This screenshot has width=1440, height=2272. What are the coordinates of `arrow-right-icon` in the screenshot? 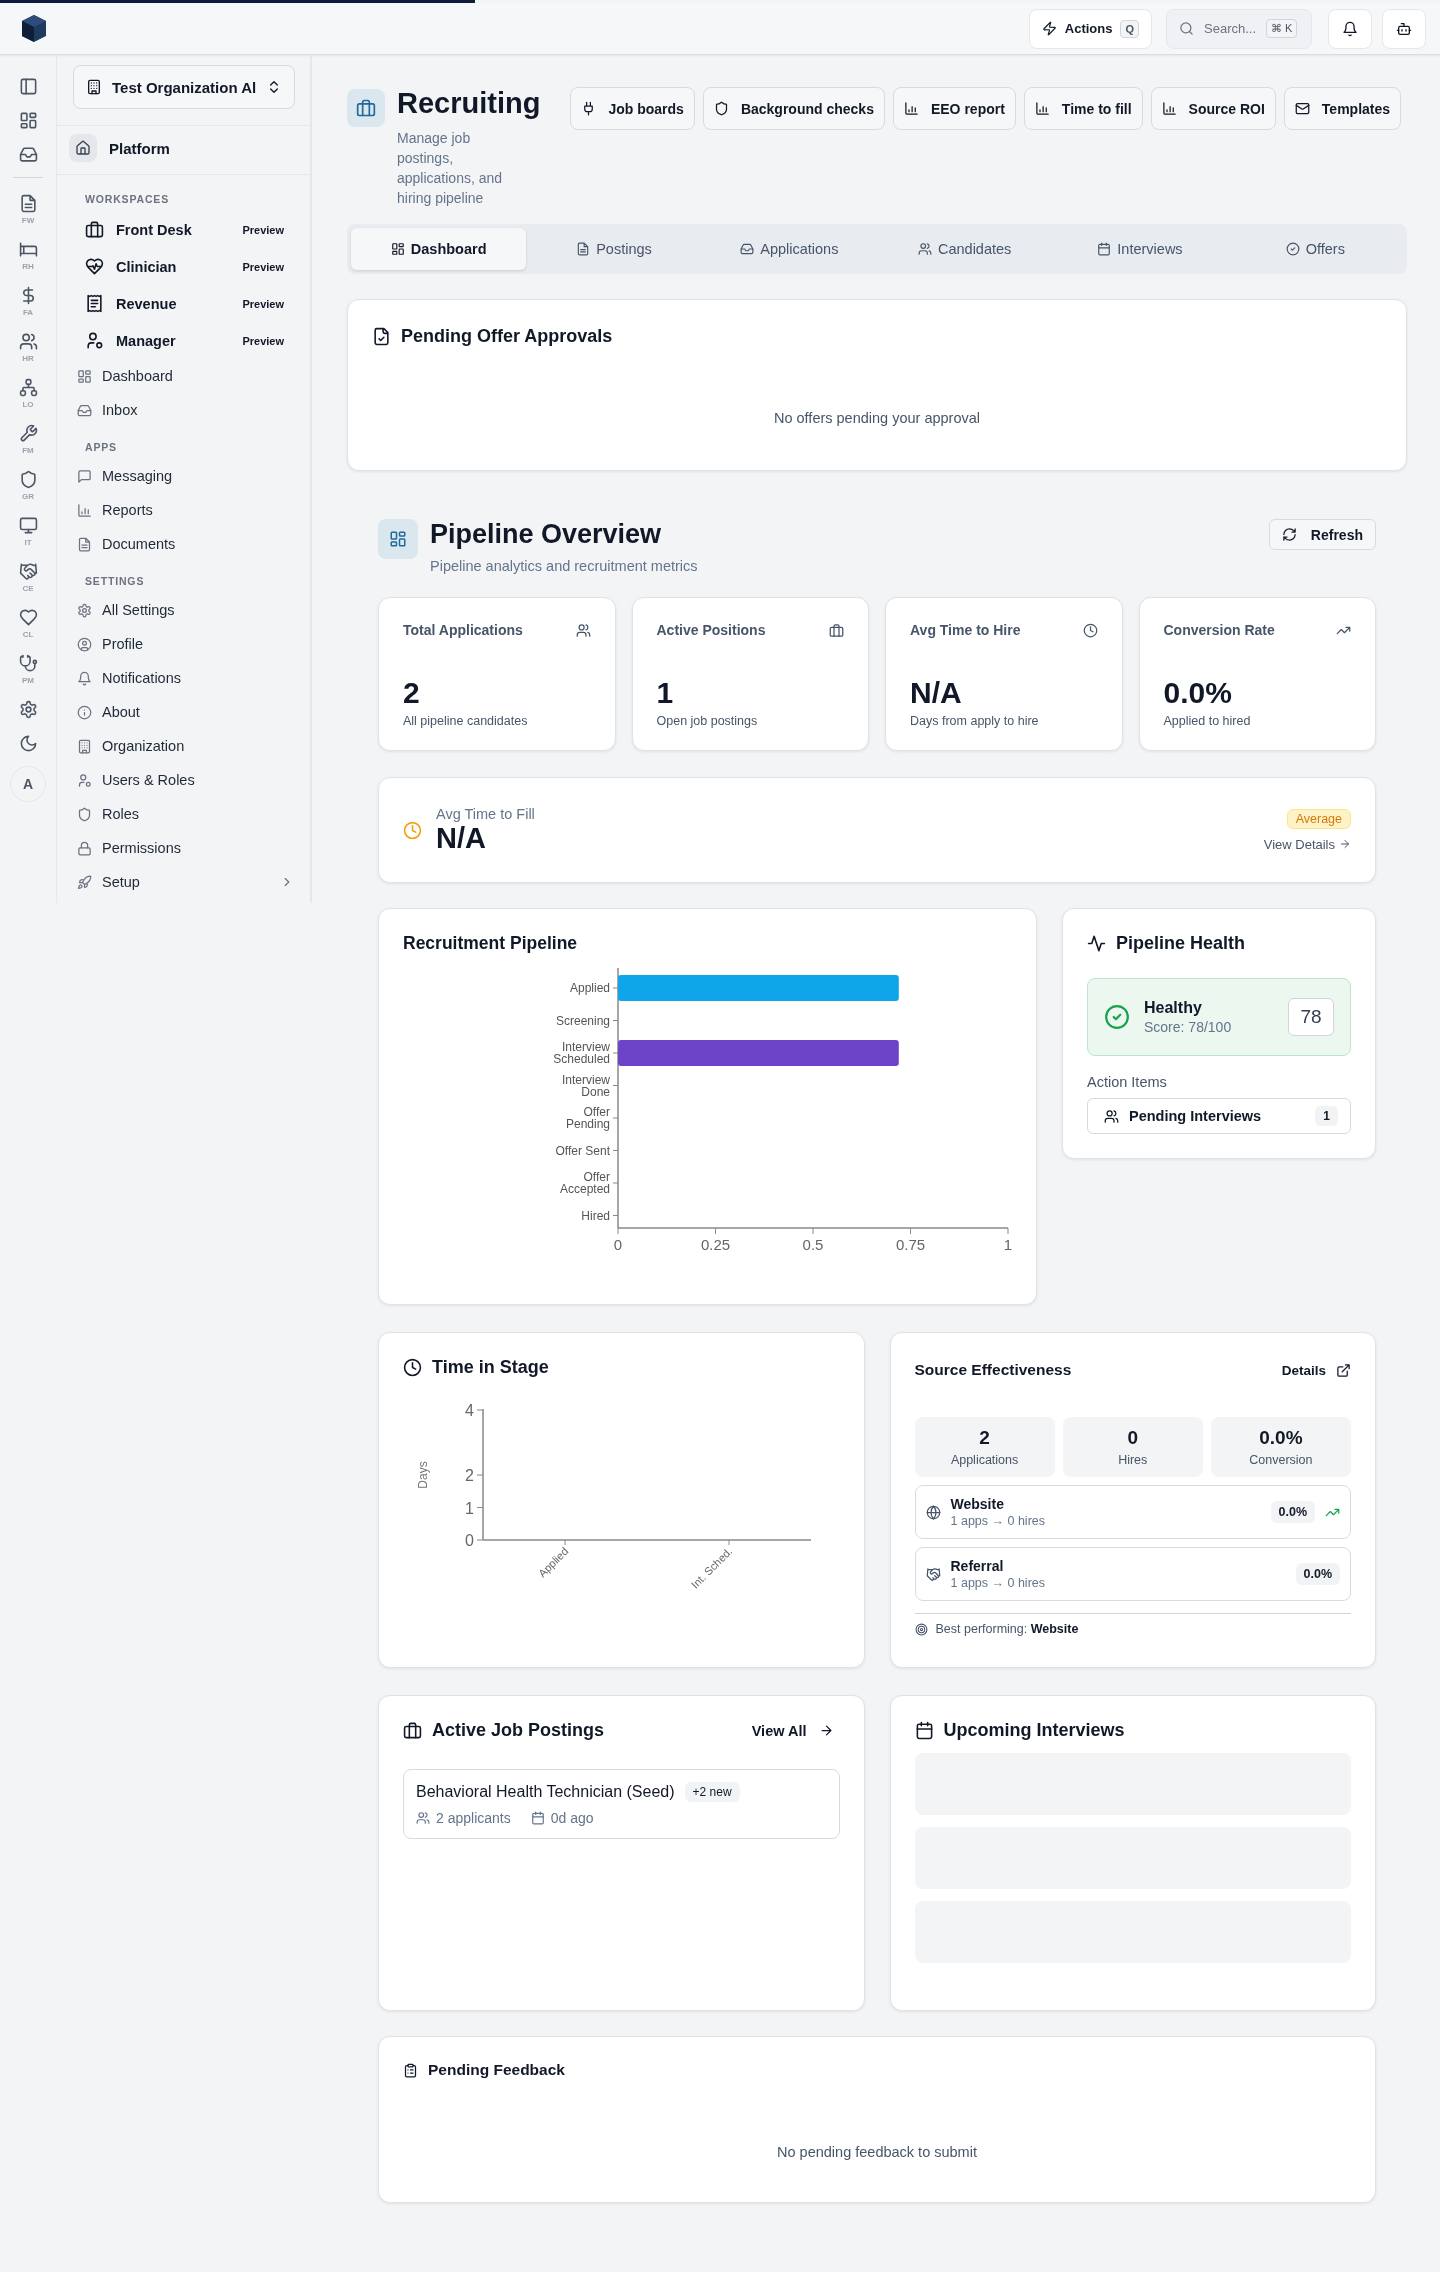 It's located at (1345, 844).